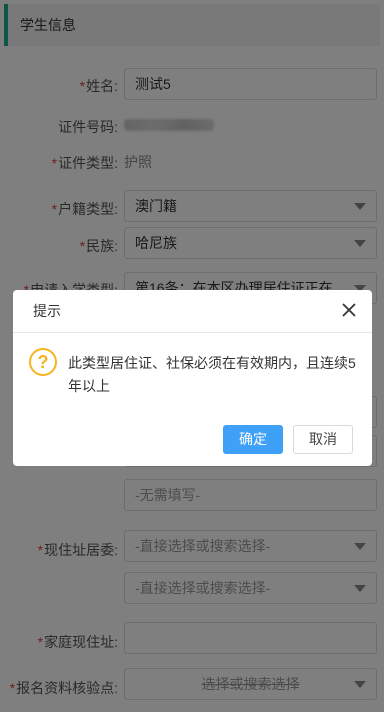  What do you see at coordinates (349, 310) in the screenshot?
I see `close-icon` at bounding box center [349, 310].